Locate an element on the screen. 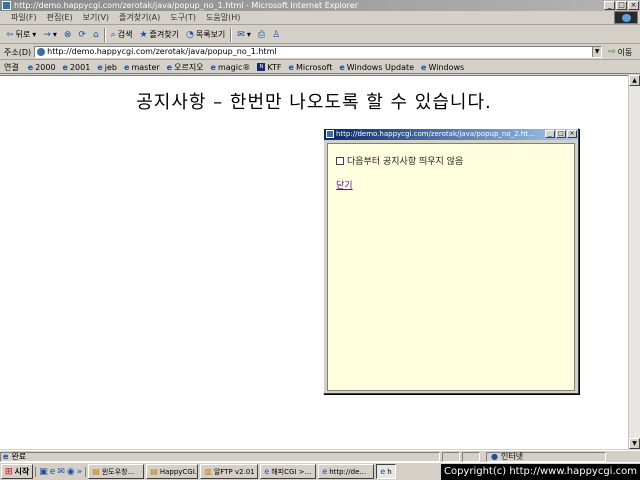 This screenshot has height=480, width=640. home-icon: ⌂ is located at coordinates (95, 34).